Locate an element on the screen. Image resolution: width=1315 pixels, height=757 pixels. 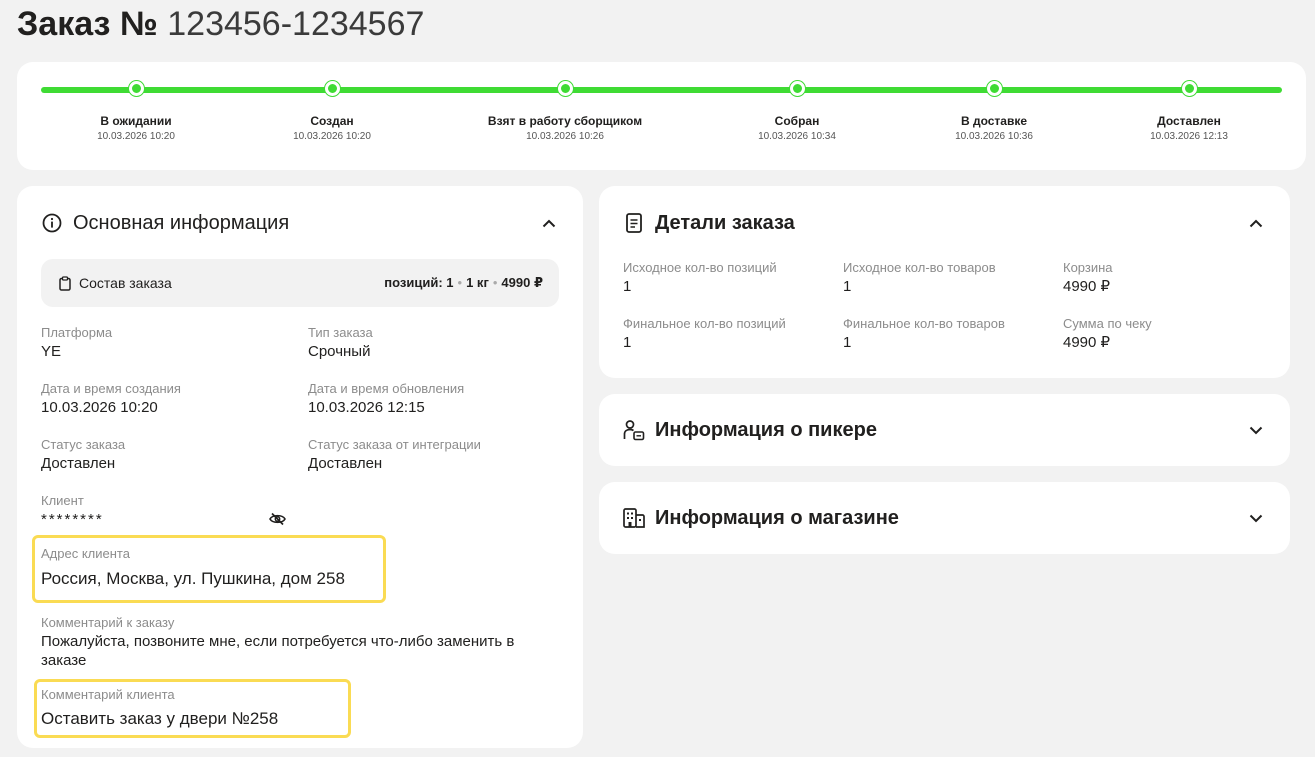
final-items-field: Финальное кол-во товаров 1 is located at coordinates (924, 334).